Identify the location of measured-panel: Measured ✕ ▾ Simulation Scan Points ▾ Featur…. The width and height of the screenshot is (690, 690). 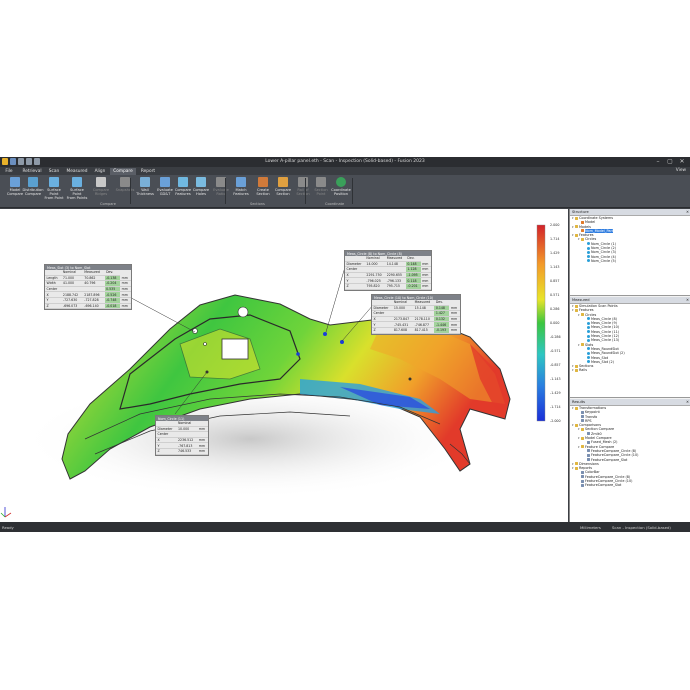
(630, 347).